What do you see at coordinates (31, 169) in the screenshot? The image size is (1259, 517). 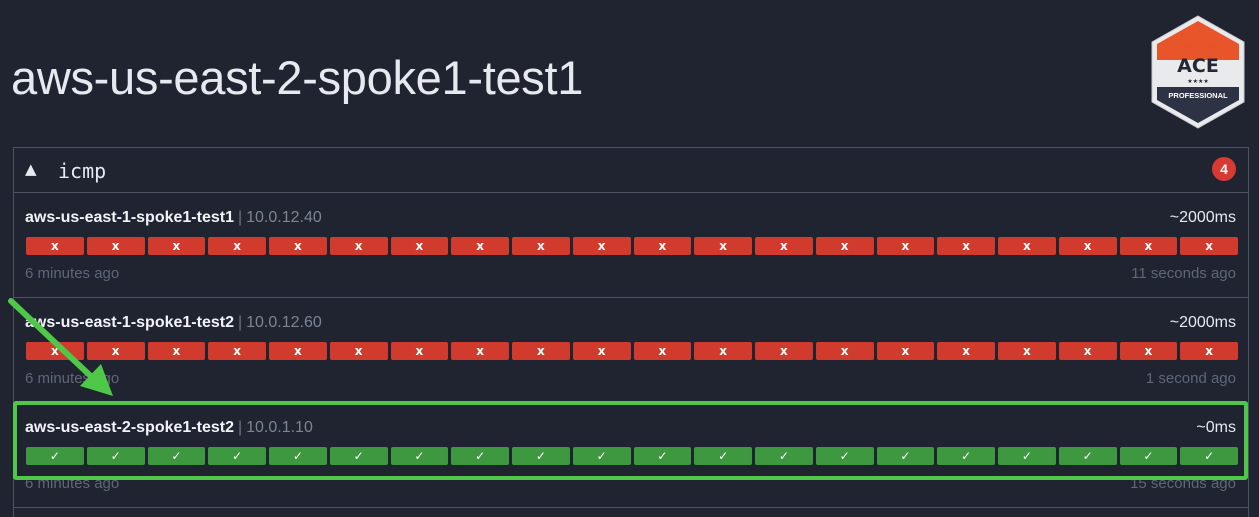 I see `collapse-triangle-icon: ▲` at bounding box center [31, 169].